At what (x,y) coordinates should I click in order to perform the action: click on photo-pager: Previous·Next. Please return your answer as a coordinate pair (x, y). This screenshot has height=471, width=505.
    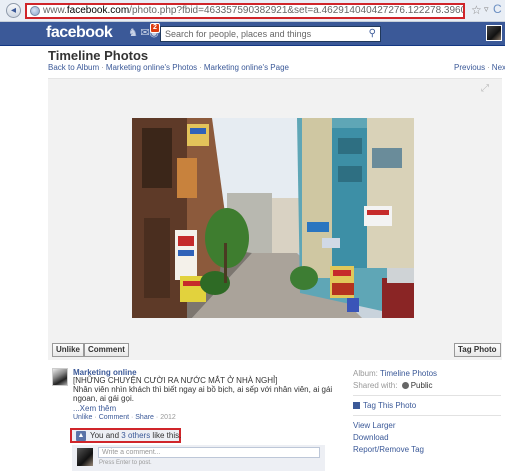
    Looking at the image, I should click on (479, 67).